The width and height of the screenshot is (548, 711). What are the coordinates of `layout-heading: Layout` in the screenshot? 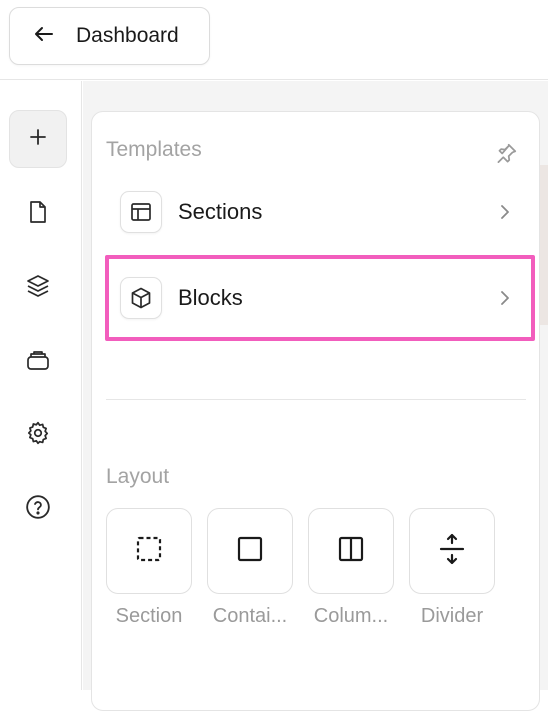 It's located at (138, 476).